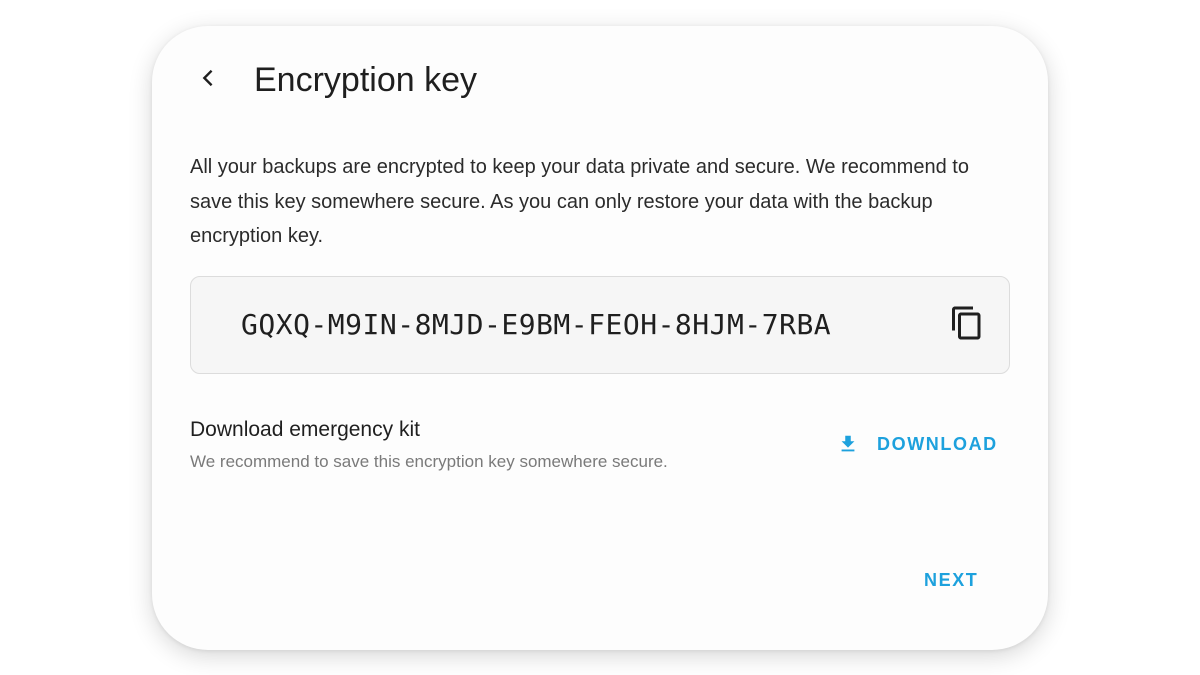  I want to click on page-title: Encryption key, so click(365, 80).